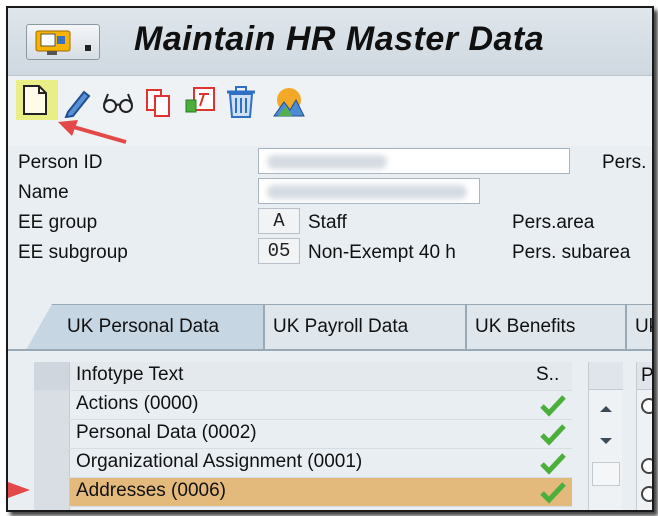  Describe the element at coordinates (118, 102) in the screenshot. I see `display-icon` at that location.